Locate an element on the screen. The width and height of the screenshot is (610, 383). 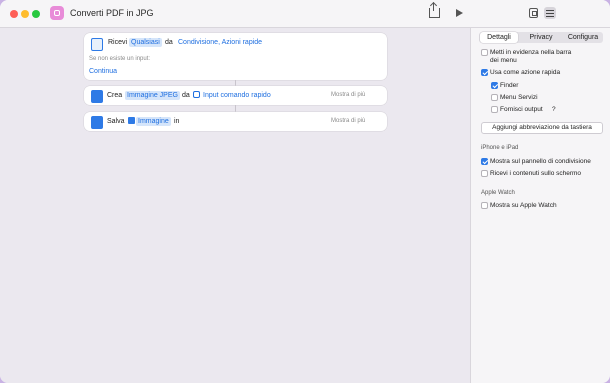
library-icon is located at coordinates (533, 13).